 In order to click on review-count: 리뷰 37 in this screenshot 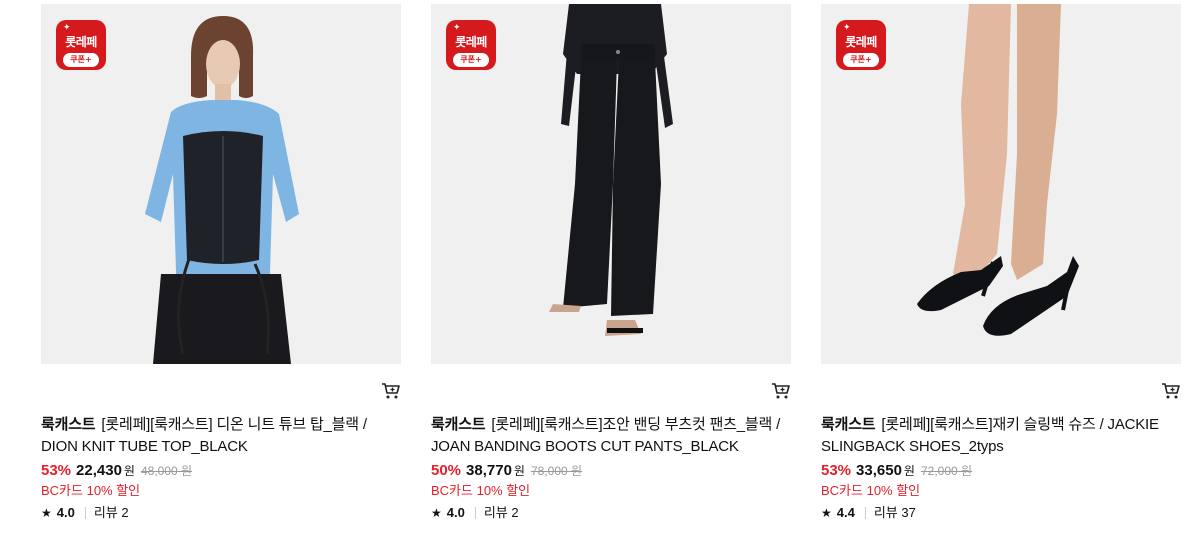, I will do `click(895, 513)`.